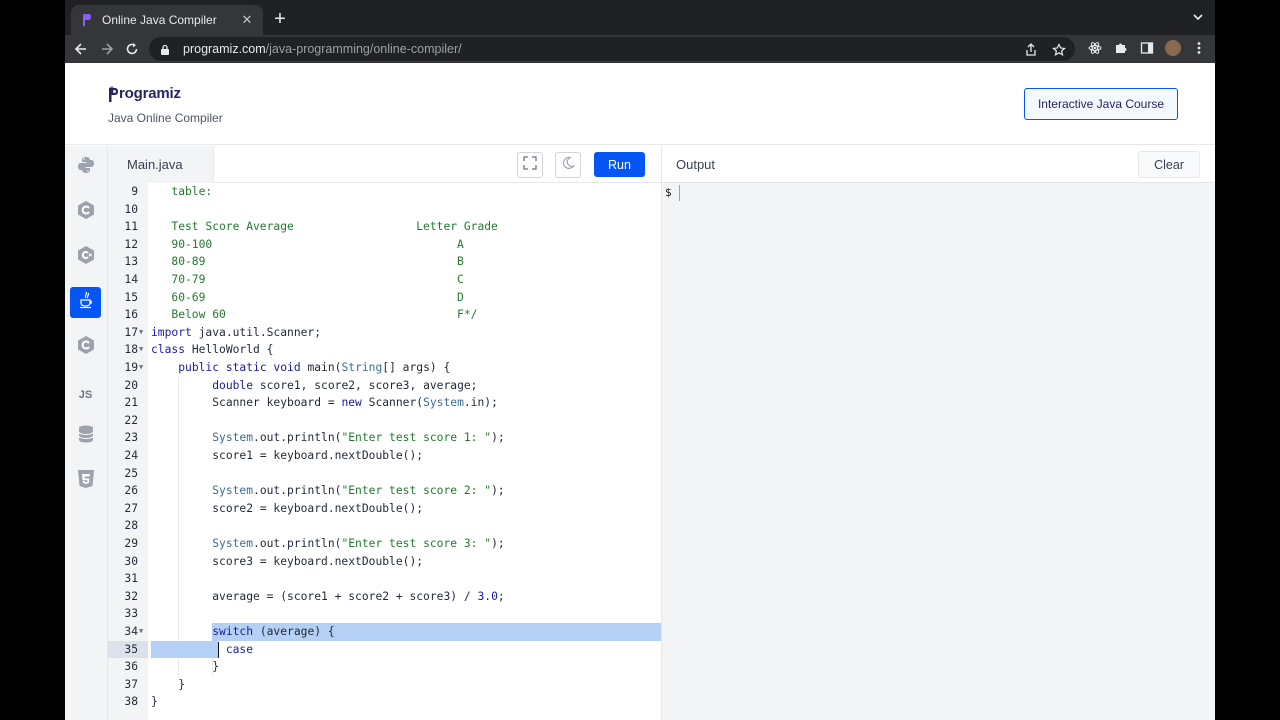  What do you see at coordinates (384, 526) in the screenshot?
I see `code-line: 28` at bounding box center [384, 526].